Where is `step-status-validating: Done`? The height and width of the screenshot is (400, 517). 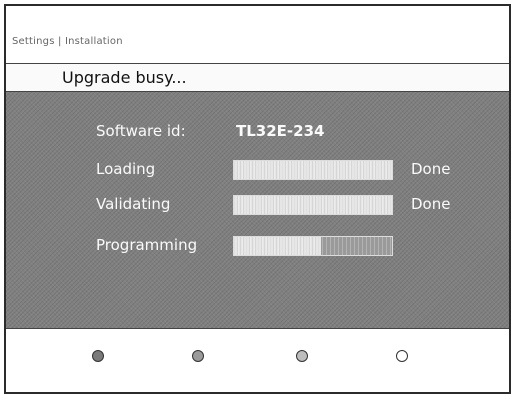 step-status-validating: Done is located at coordinates (431, 204).